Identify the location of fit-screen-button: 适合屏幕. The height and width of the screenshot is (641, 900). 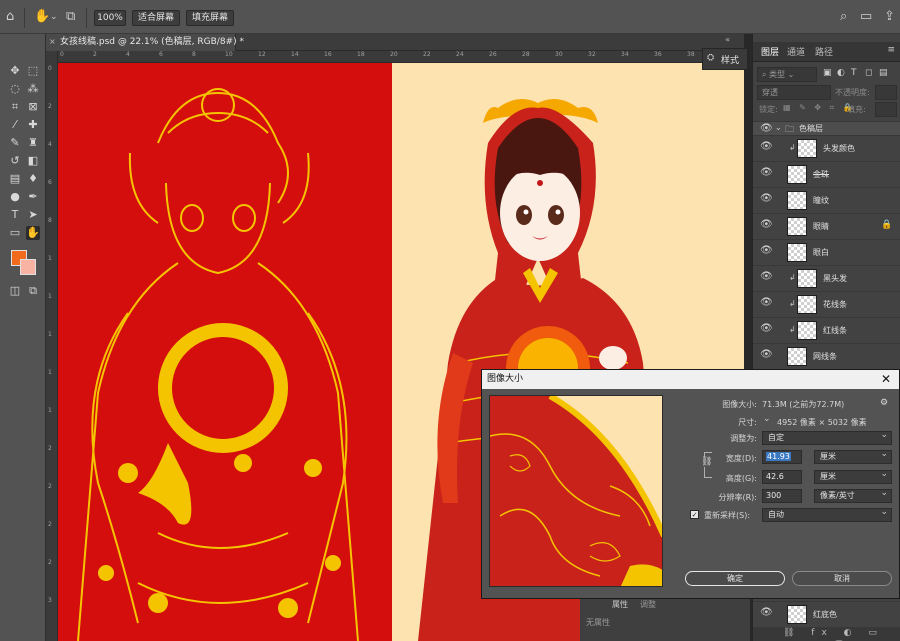
(156, 18).